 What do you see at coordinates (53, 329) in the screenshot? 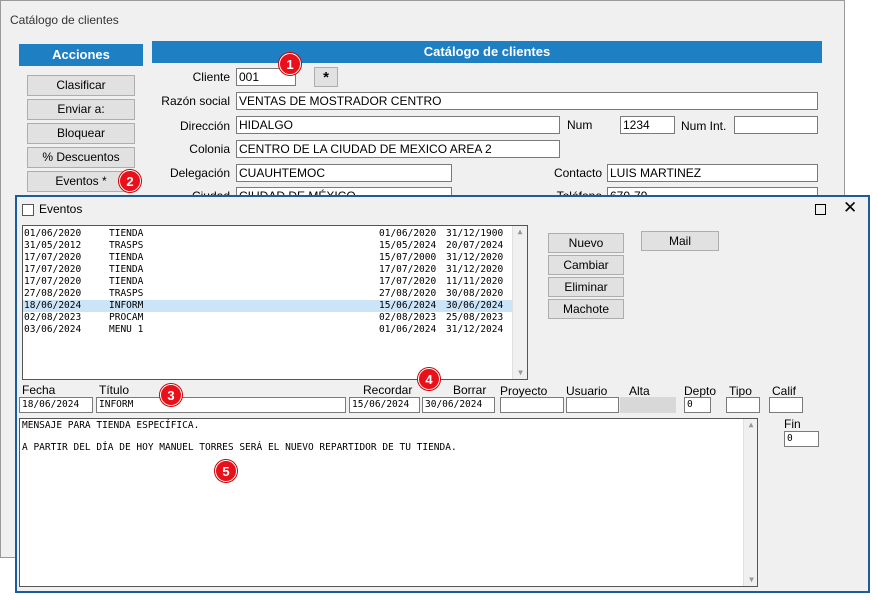
I see `event-fecha-cell: 03/06/2024` at bounding box center [53, 329].